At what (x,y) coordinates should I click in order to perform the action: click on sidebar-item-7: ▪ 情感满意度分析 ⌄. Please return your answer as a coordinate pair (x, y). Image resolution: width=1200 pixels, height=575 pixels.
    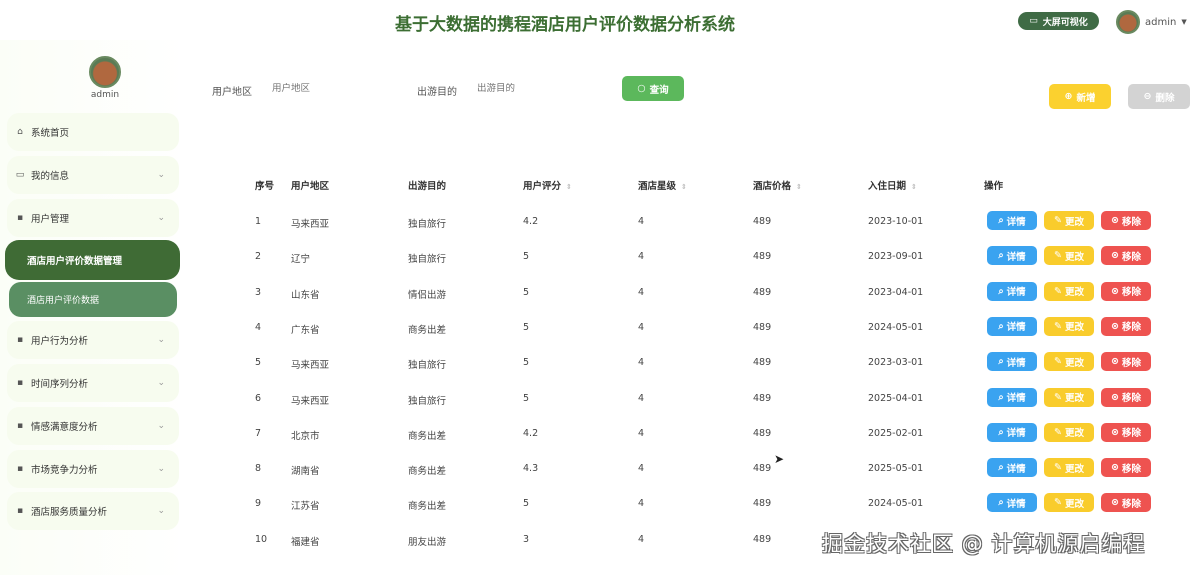
    Looking at the image, I should click on (93, 426).